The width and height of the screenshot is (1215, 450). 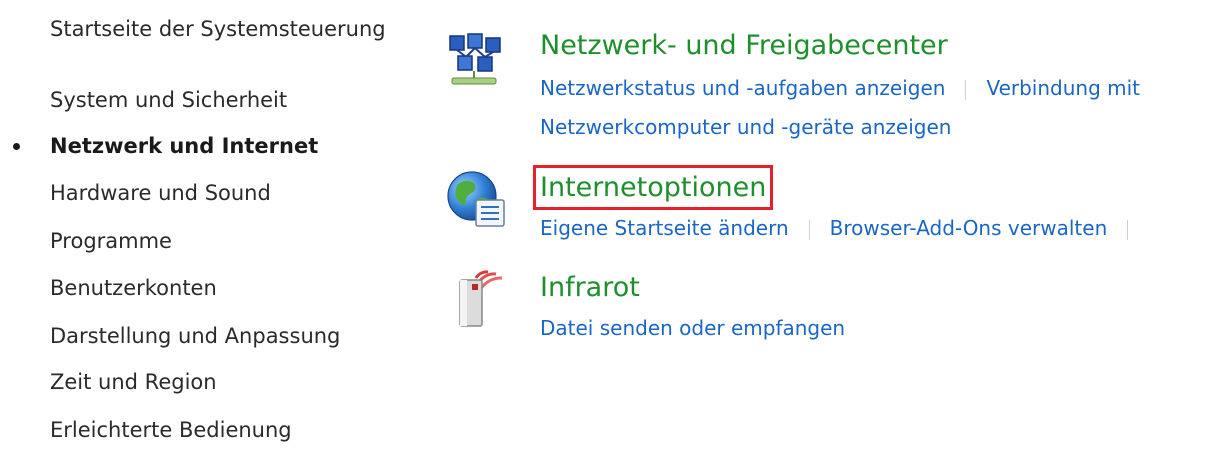 What do you see at coordinates (1063, 88) in the screenshot?
I see `connect-to-link: Verbindung mit` at bounding box center [1063, 88].